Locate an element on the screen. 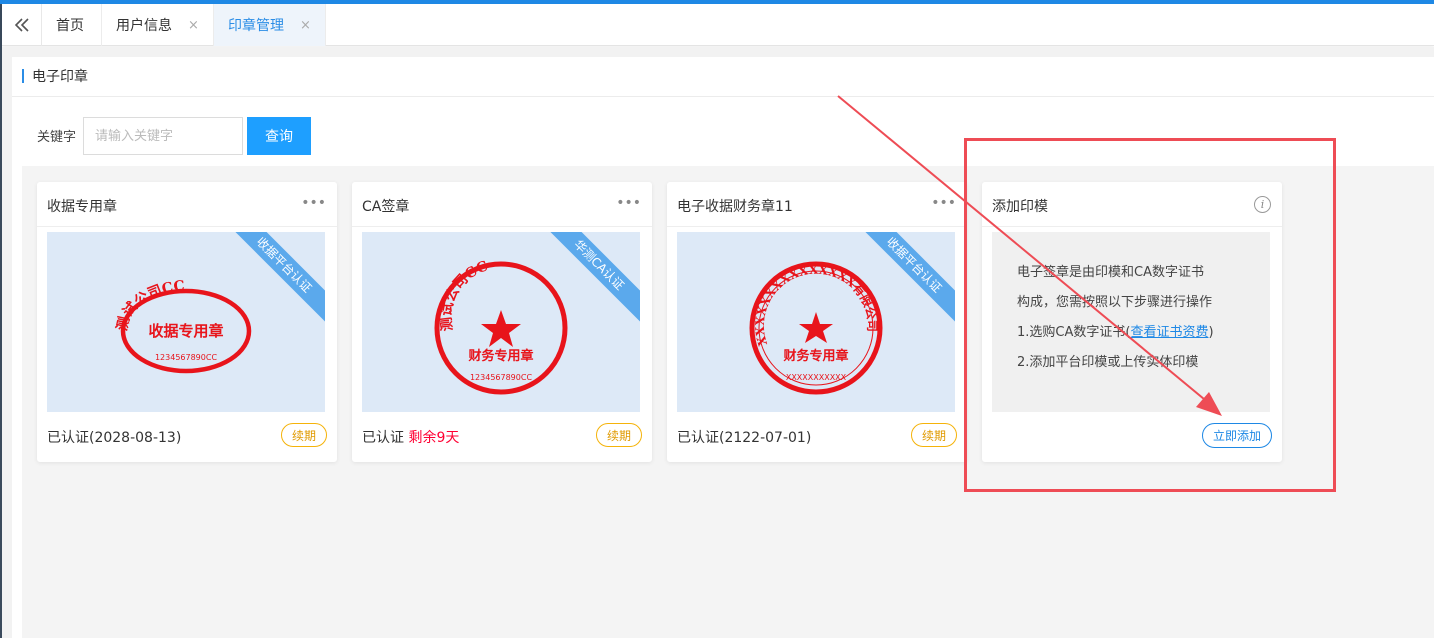 This screenshot has height=638, width=1434. left-strip is located at coordinates (7, 347).